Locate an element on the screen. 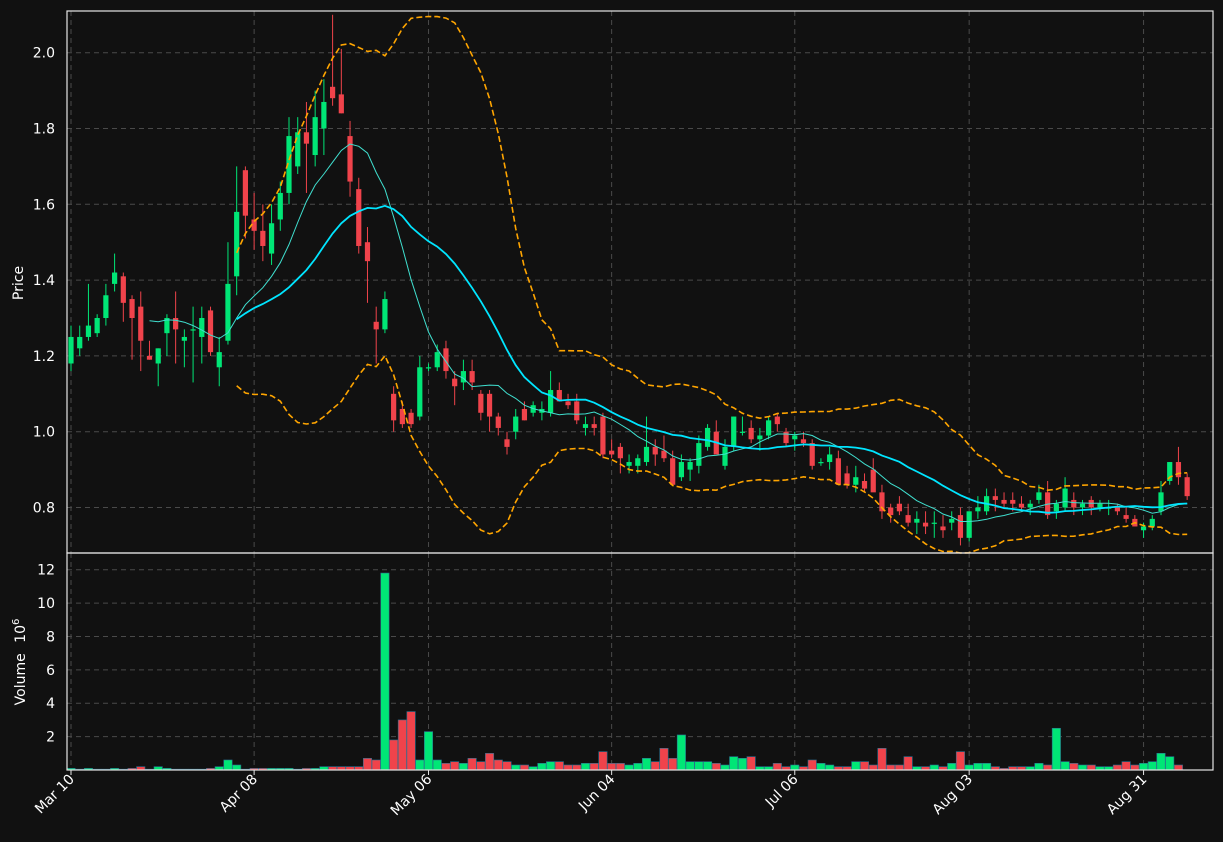  volume-tick-label: 10 is located at coordinates (46, 604).